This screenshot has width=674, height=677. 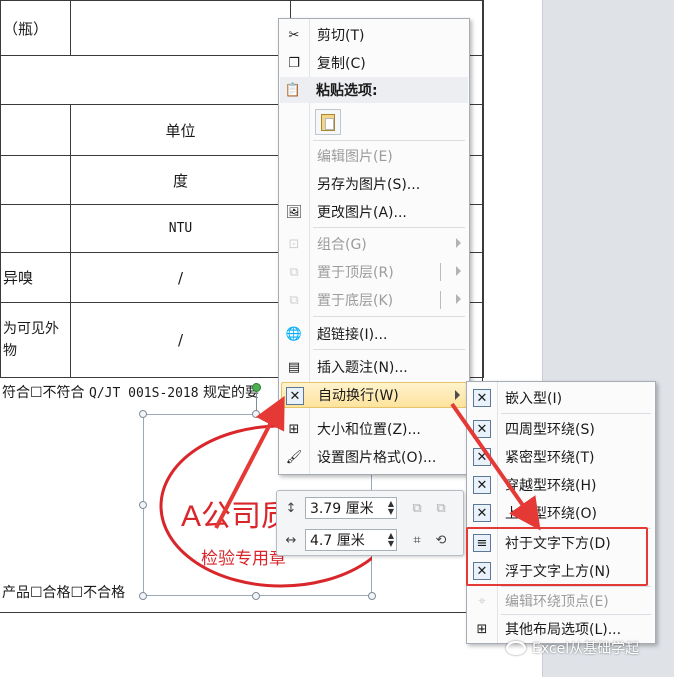 What do you see at coordinates (294, 63) in the screenshot?
I see `copy-icon: ❐` at bounding box center [294, 63].